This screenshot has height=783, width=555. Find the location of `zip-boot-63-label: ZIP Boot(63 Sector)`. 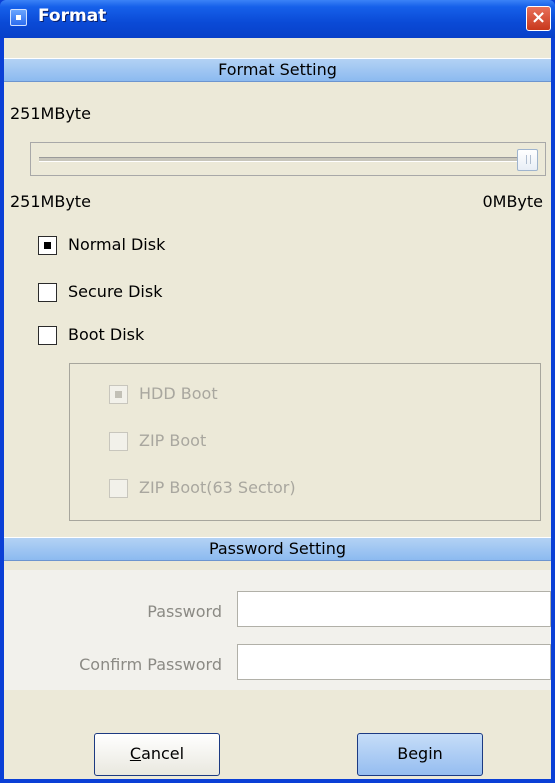

zip-boot-63-label: ZIP Boot(63 Sector) is located at coordinates (217, 487).